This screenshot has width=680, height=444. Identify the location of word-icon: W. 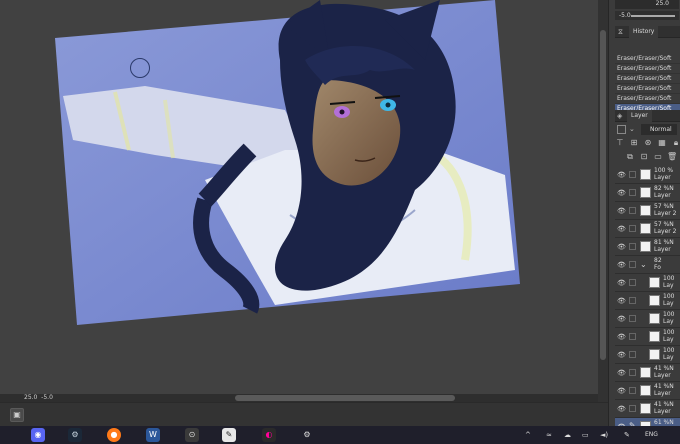
(153, 435).